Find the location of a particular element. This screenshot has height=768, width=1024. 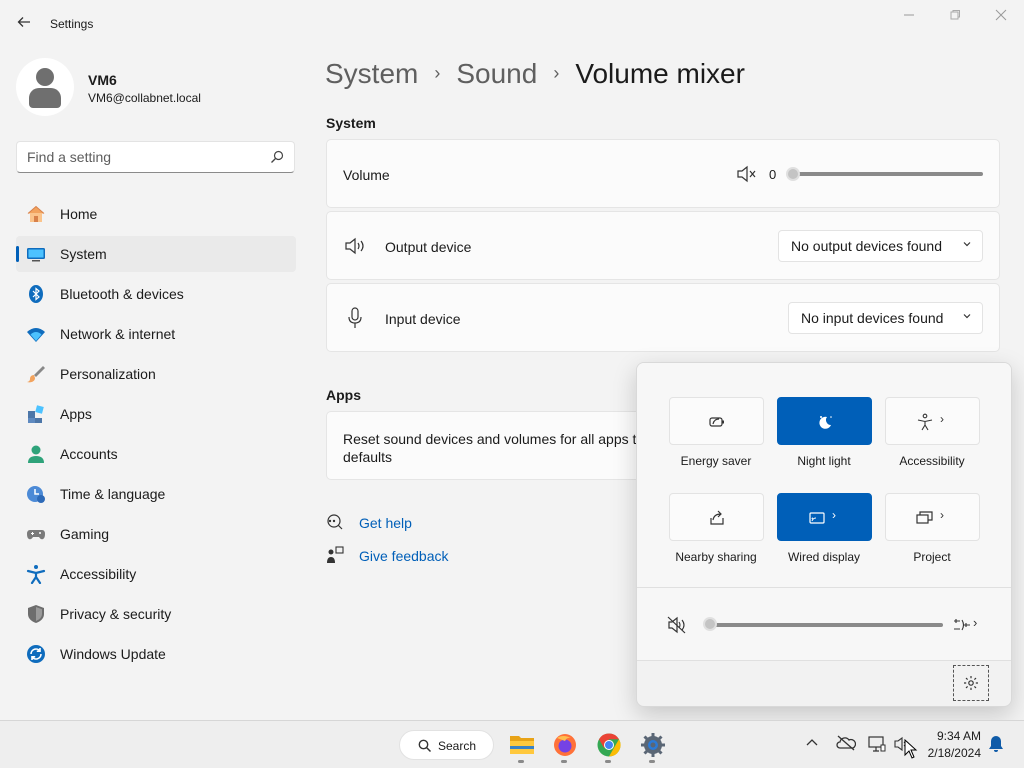

sidebar-item-personalization: Personalization is located at coordinates (156, 374).